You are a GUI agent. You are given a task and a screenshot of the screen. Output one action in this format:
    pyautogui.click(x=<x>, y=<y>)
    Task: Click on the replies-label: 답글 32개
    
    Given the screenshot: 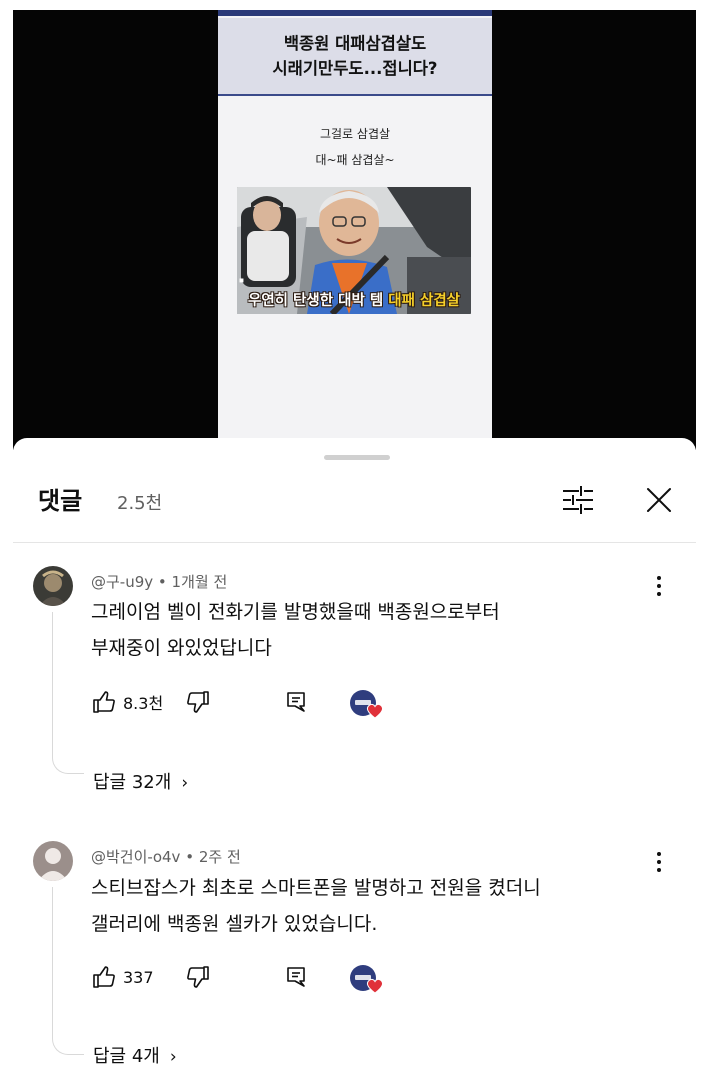 What is the action you would take?
    pyautogui.click(x=132, y=782)
    